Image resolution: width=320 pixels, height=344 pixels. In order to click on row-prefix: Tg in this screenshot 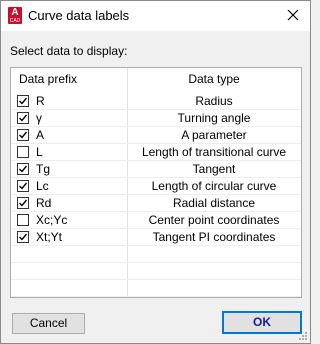, I will do `click(43, 169)`.